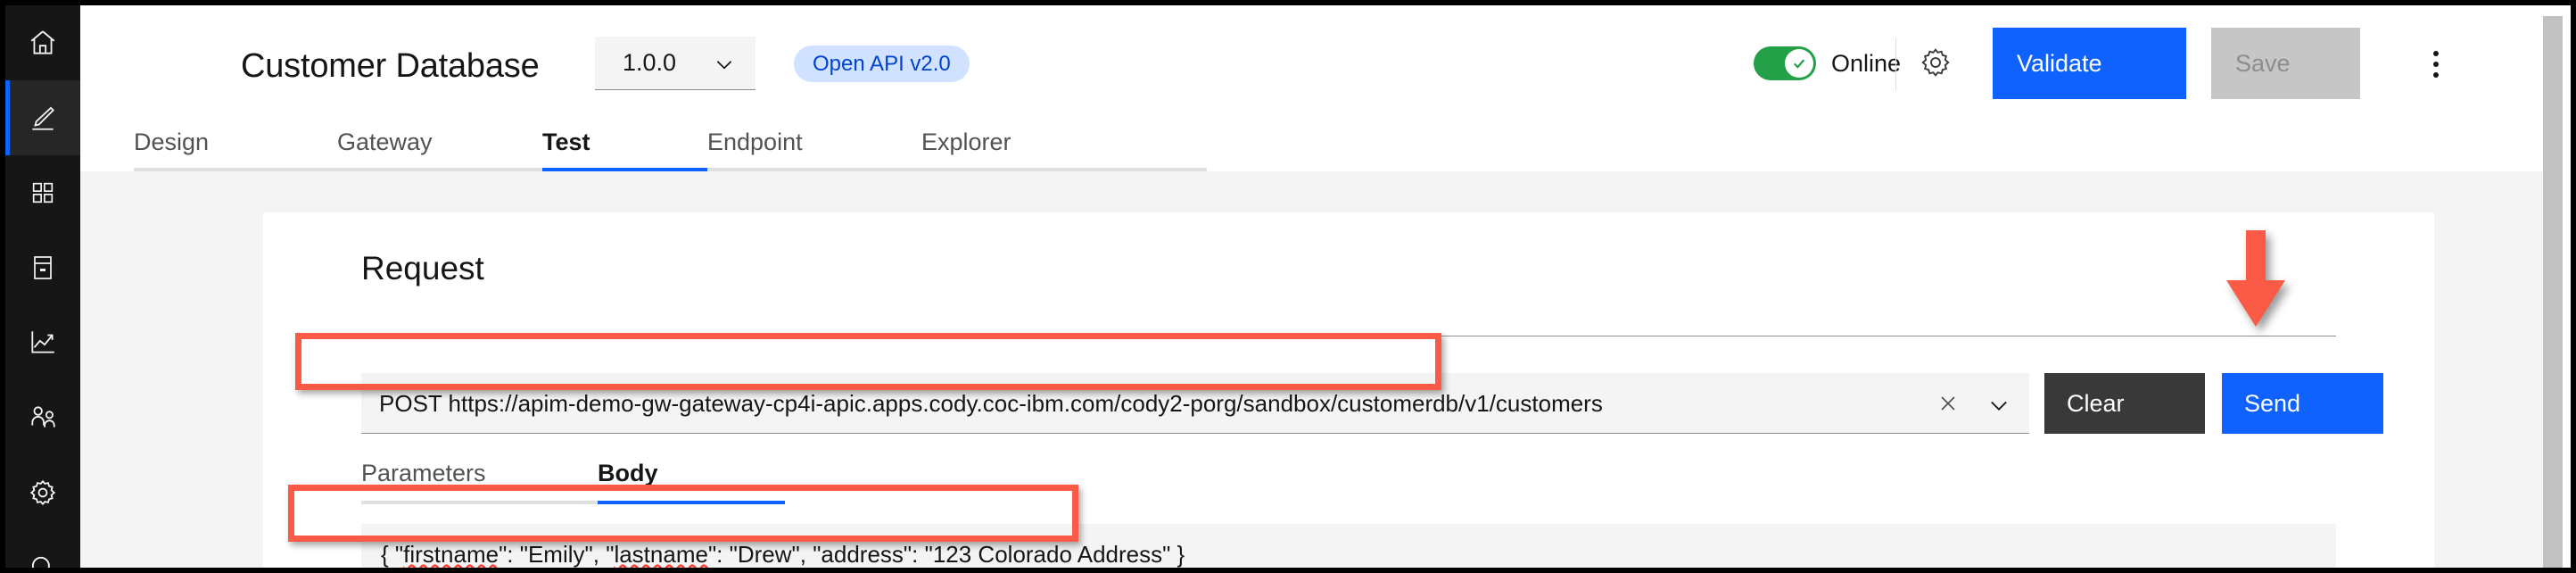  I want to click on online-toggle-group: Online, so click(1828, 63).